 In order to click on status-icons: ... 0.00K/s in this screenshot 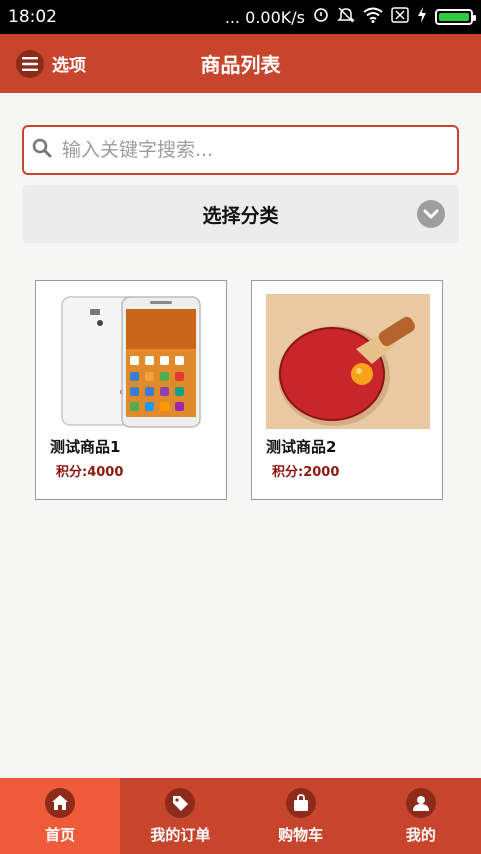, I will do `click(350, 17)`.